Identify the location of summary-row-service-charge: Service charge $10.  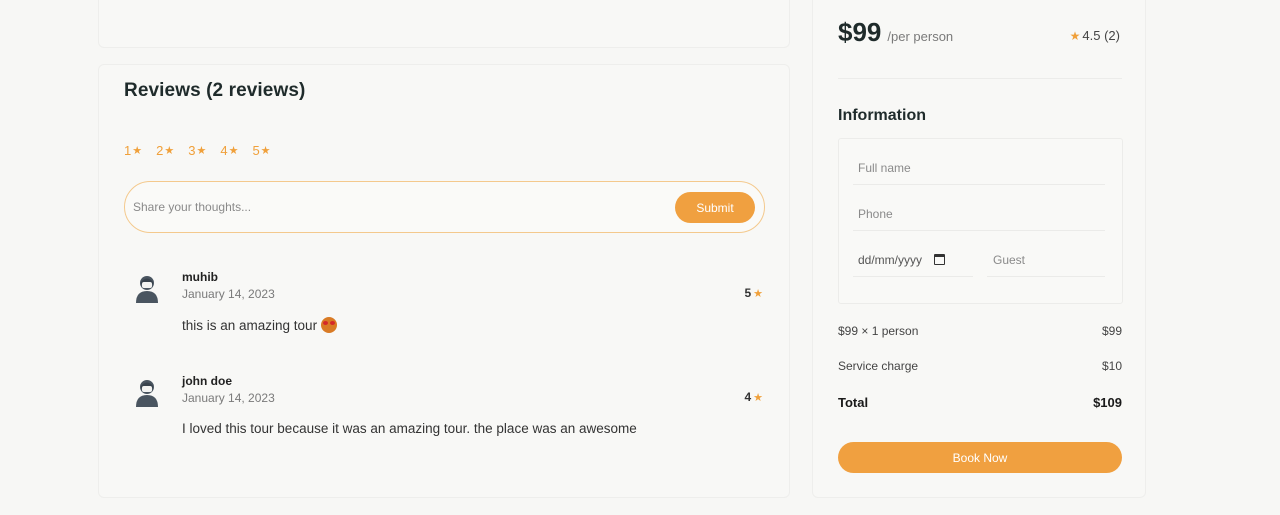
(980, 366).